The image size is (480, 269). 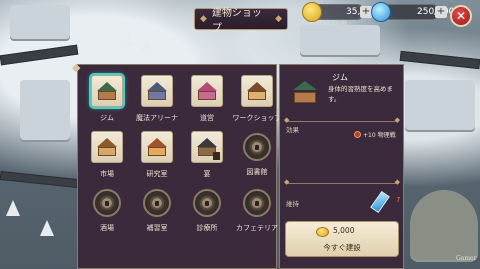 What do you see at coordinates (257, 228) in the screenshot?
I see `item-label: カフェテリア` at bounding box center [257, 228].